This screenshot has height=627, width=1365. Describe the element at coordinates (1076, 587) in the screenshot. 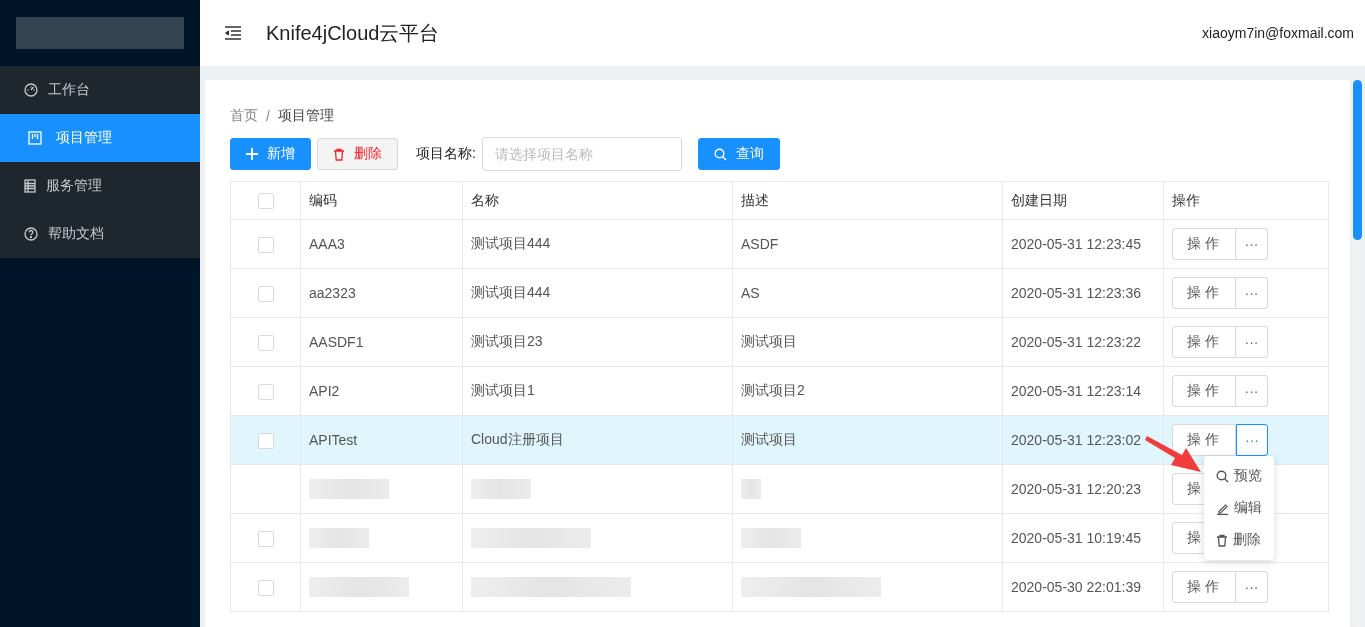

I see `table-cell: 2020-05-30 22:01:39` at that location.